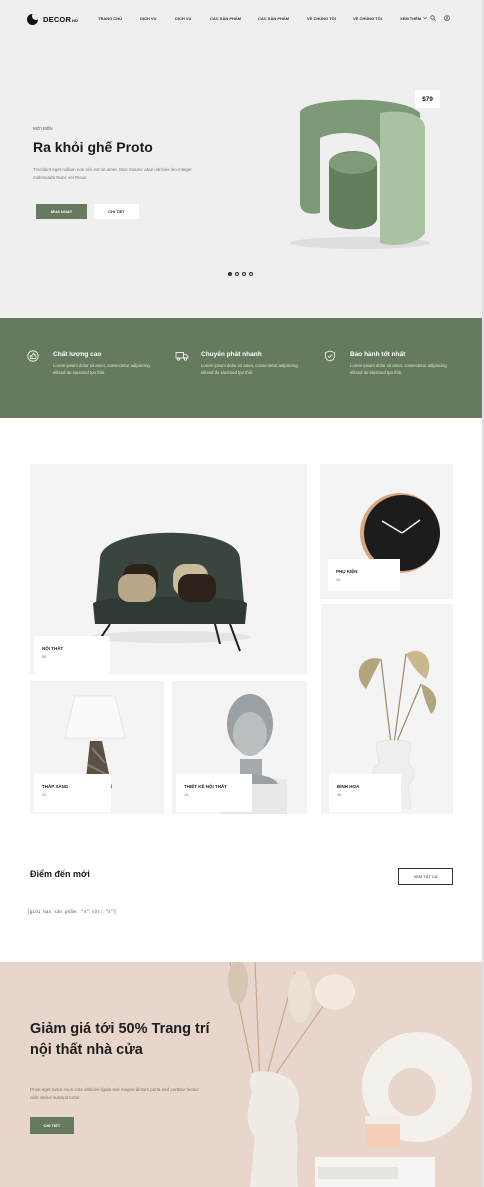 This screenshot has height=1187, width=484. Describe the element at coordinates (72, 793) in the screenshot. I see `category-label: THẮP SÁNG 24` at that location.